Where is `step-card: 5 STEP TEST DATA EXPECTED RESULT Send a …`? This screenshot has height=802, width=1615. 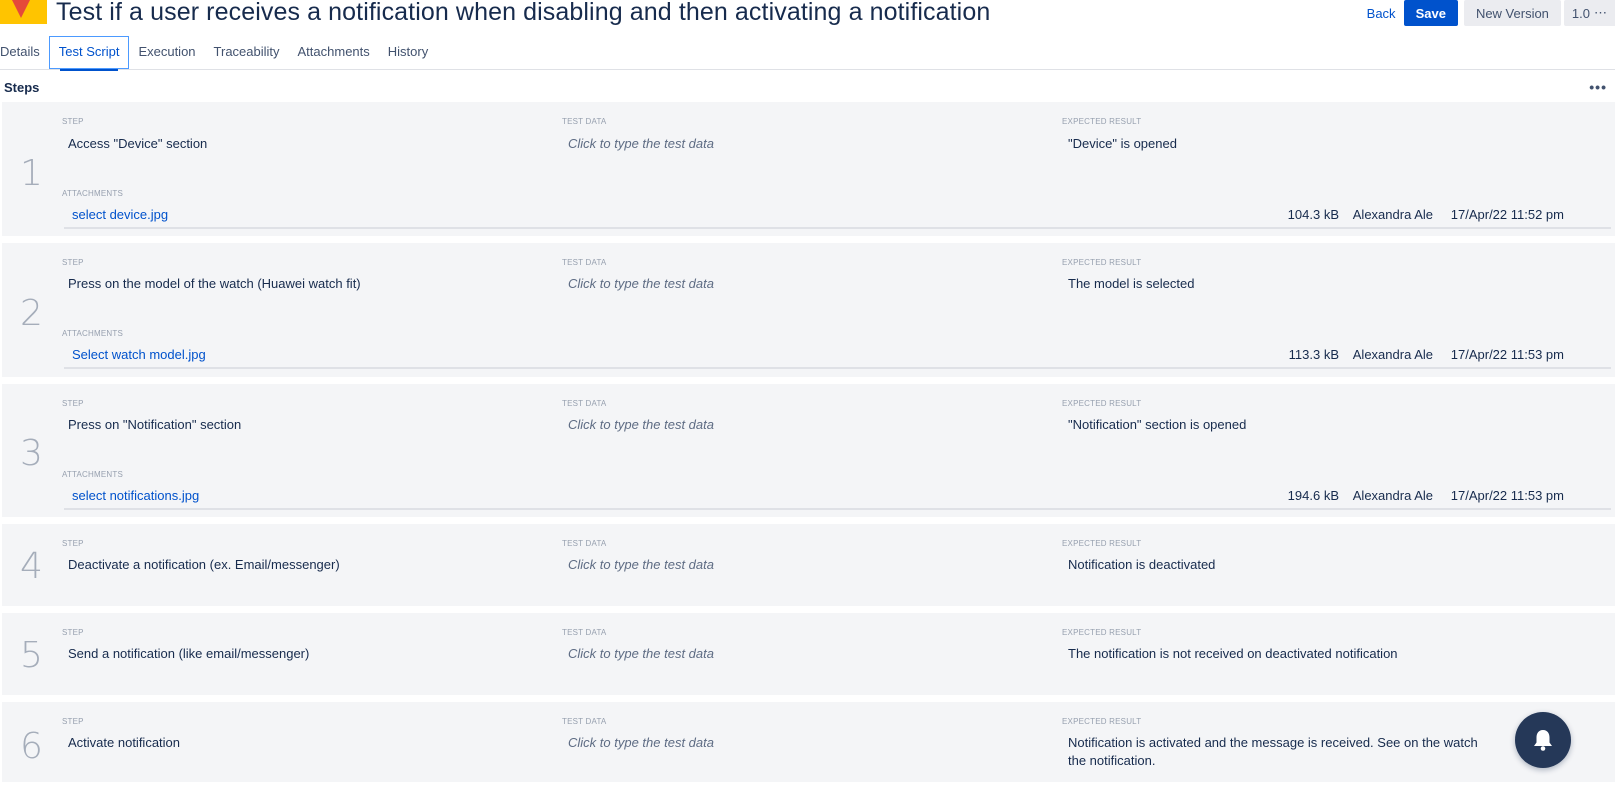
step-card: 5 STEP TEST DATA EXPECTED RESULT Send a … is located at coordinates (808, 654).